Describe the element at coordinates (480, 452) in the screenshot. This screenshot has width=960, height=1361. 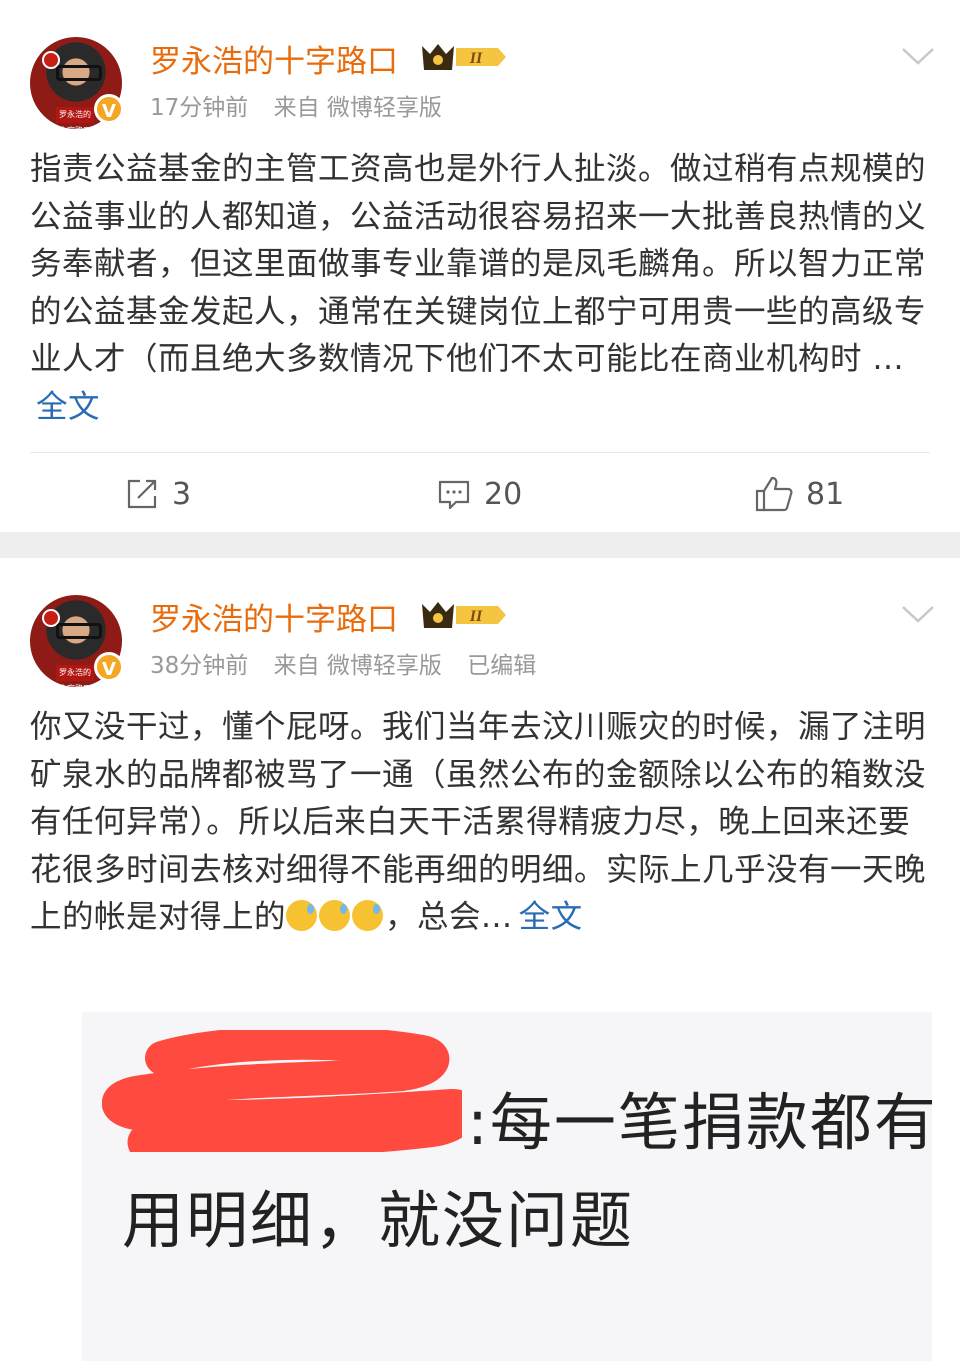
I see `action-divider` at that location.